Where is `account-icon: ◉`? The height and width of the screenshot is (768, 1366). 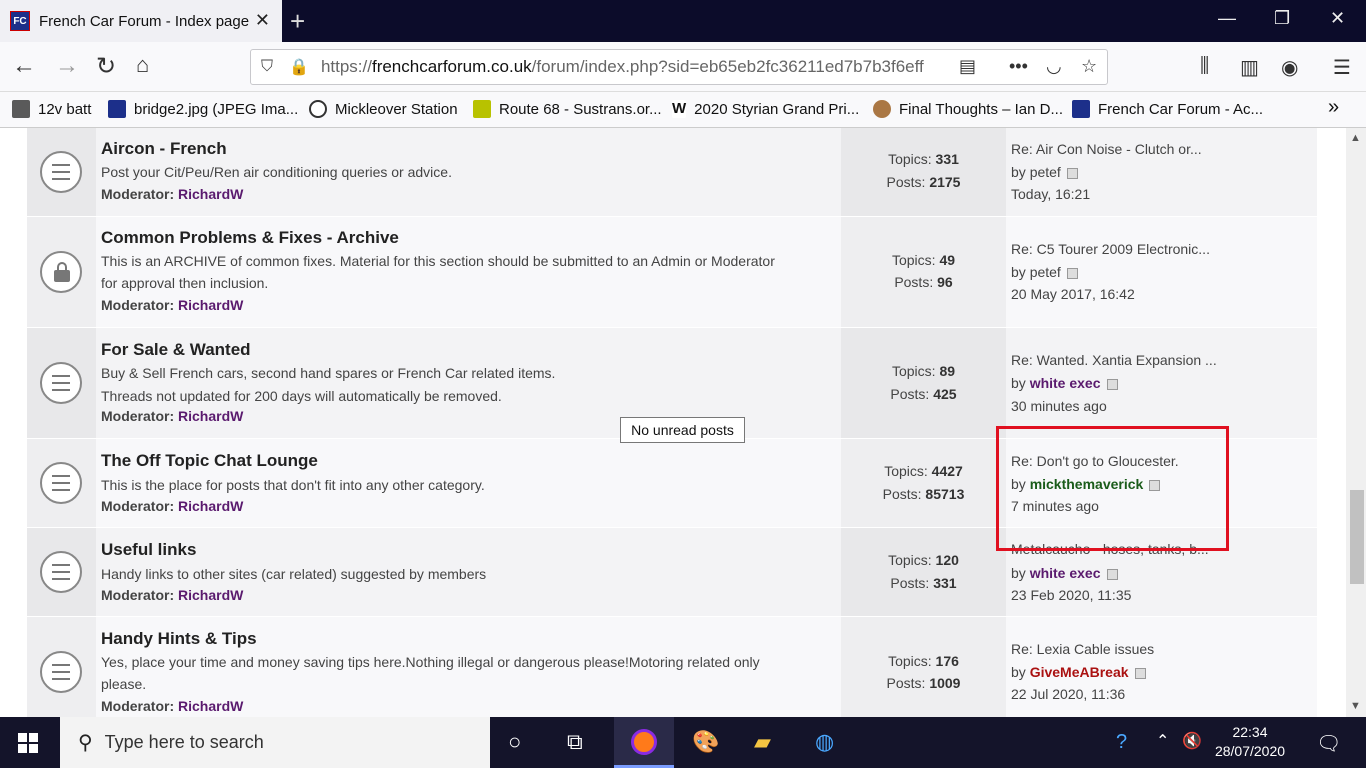 account-icon: ◉ is located at coordinates (1289, 67).